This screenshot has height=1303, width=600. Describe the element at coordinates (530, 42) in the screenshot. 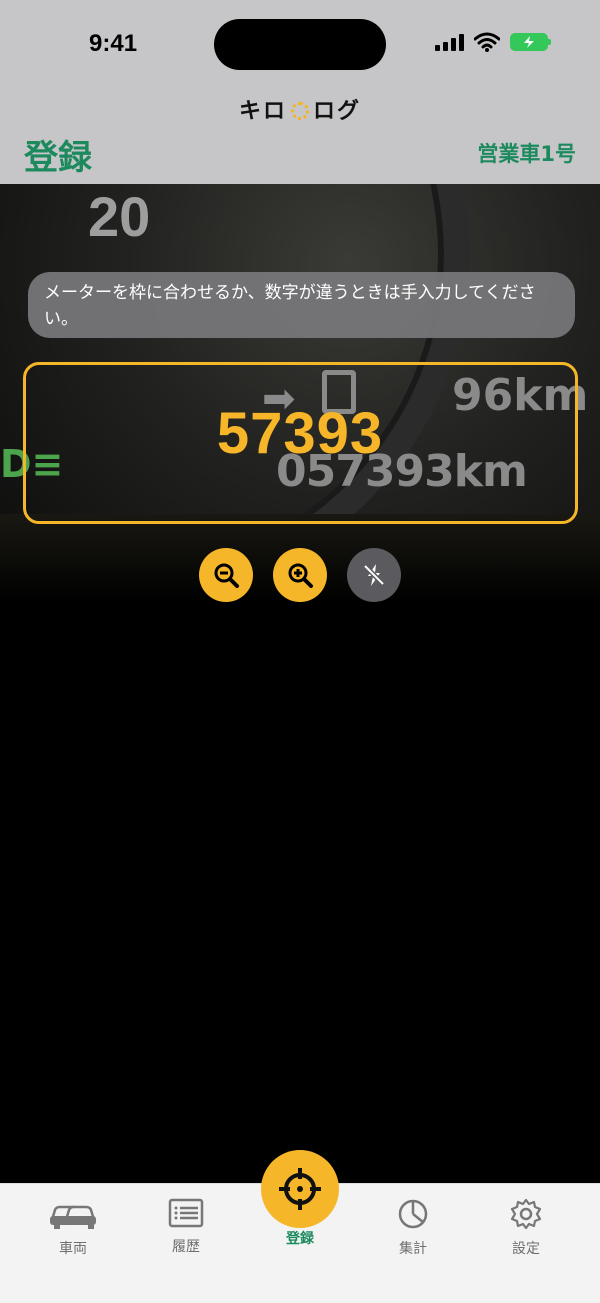

I see `battery-icon` at that location.